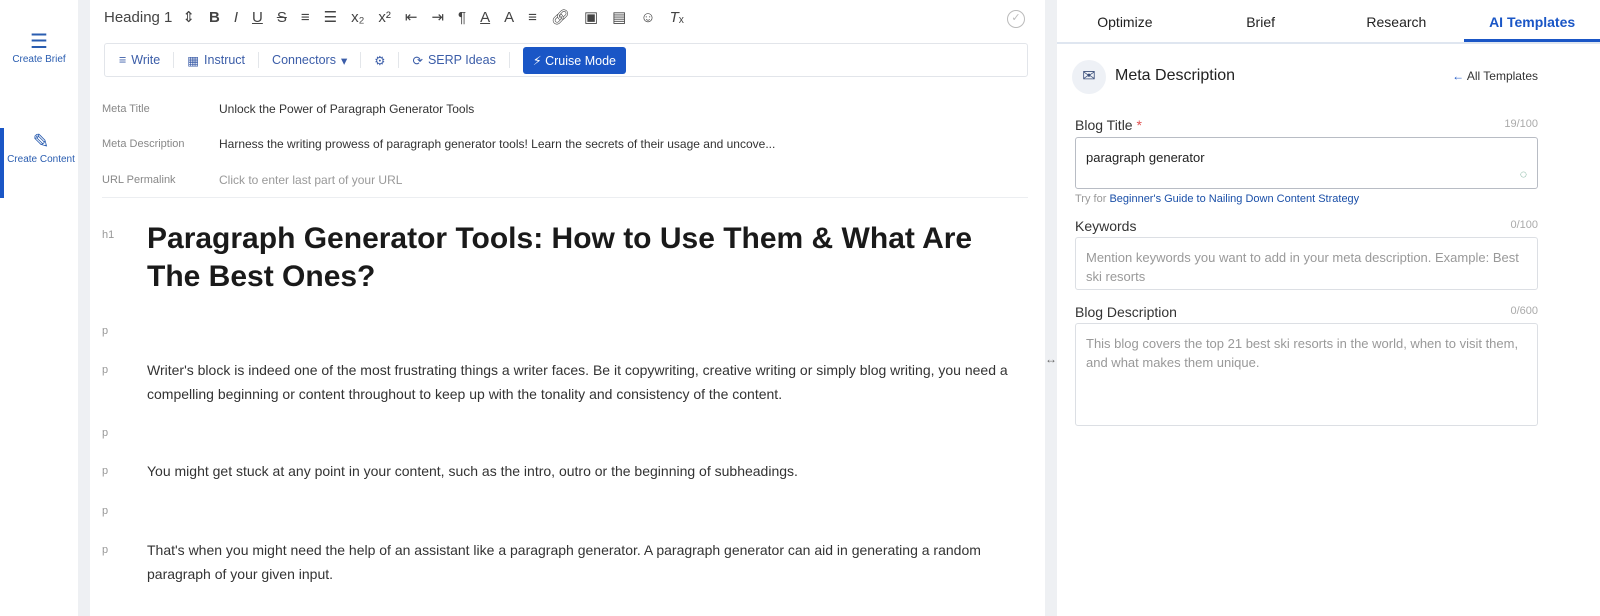  What do you see at coordinates (462, 17) in the screenshot?
I see `paragraph-direction-icon: ¶` at bounding box center [462, 17].